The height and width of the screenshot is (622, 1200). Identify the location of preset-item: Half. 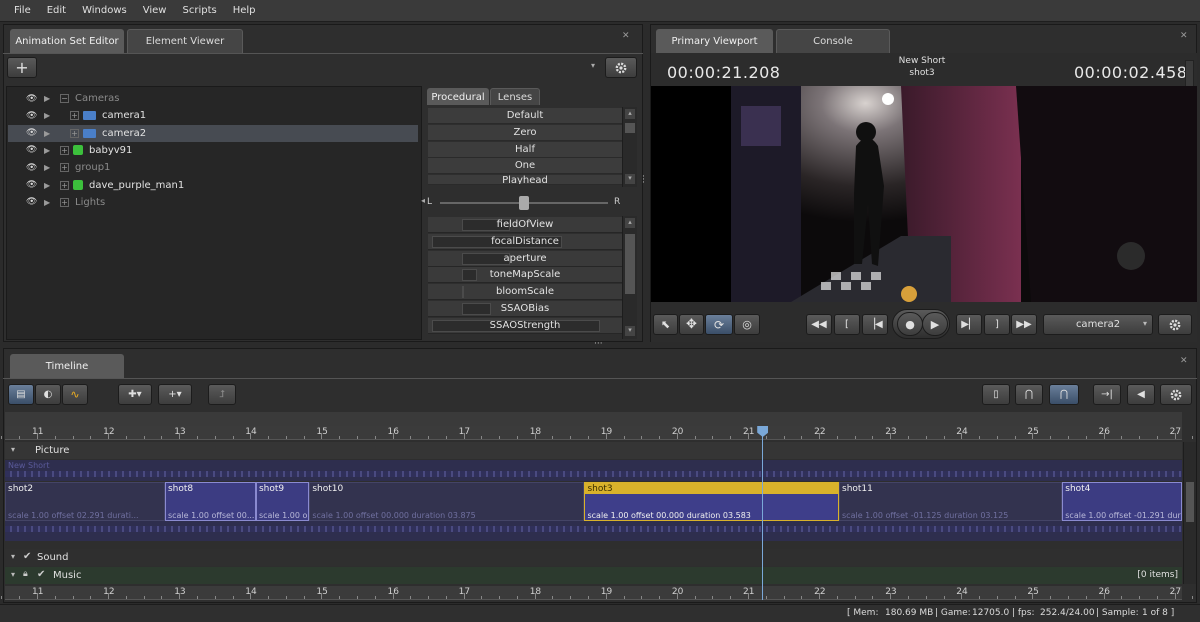
(525, 149).